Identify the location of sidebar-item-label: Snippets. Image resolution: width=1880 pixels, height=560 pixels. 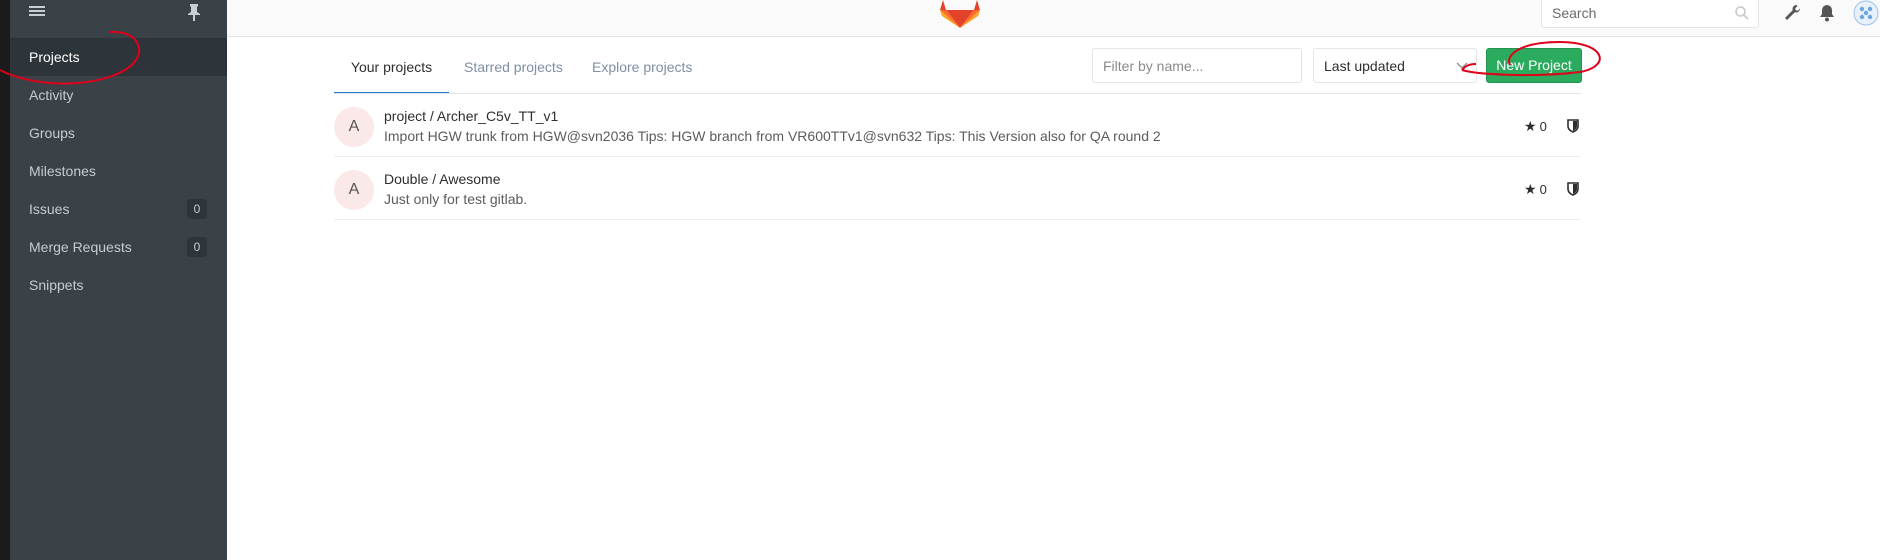
(56, 285).